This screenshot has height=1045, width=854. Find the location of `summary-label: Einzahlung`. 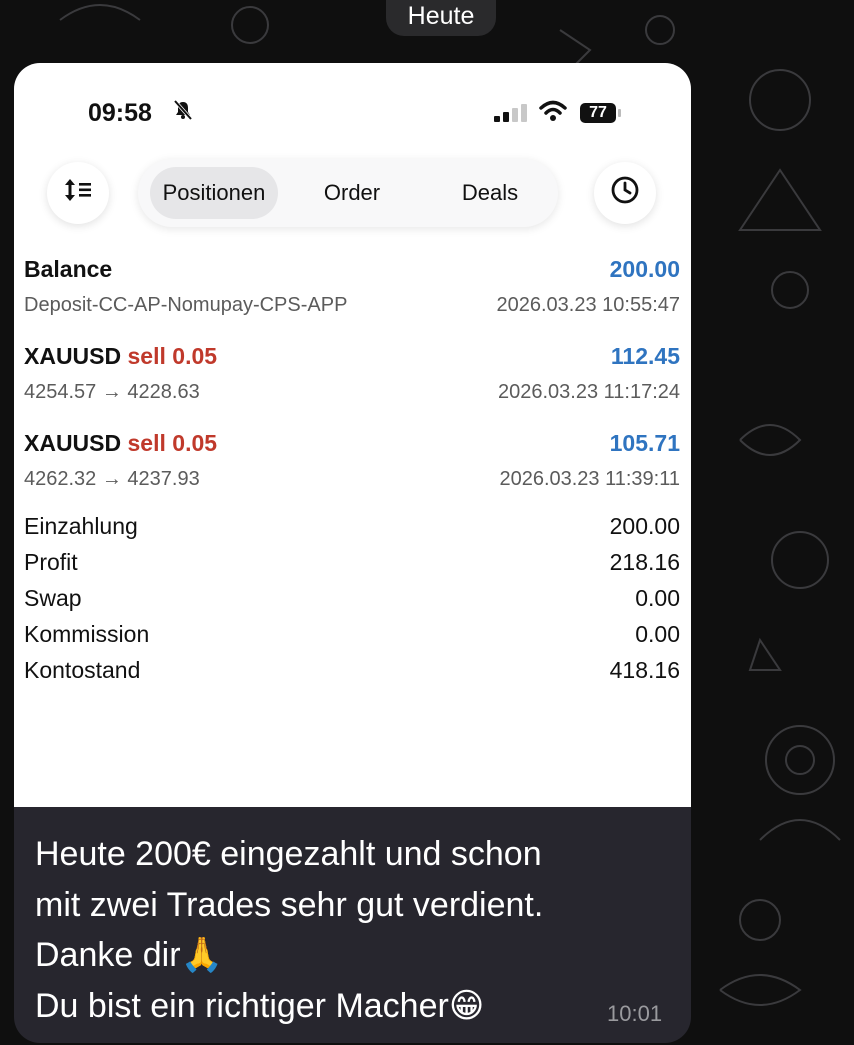

summary-label: Einzahlung is located at coordinates (81, 526).